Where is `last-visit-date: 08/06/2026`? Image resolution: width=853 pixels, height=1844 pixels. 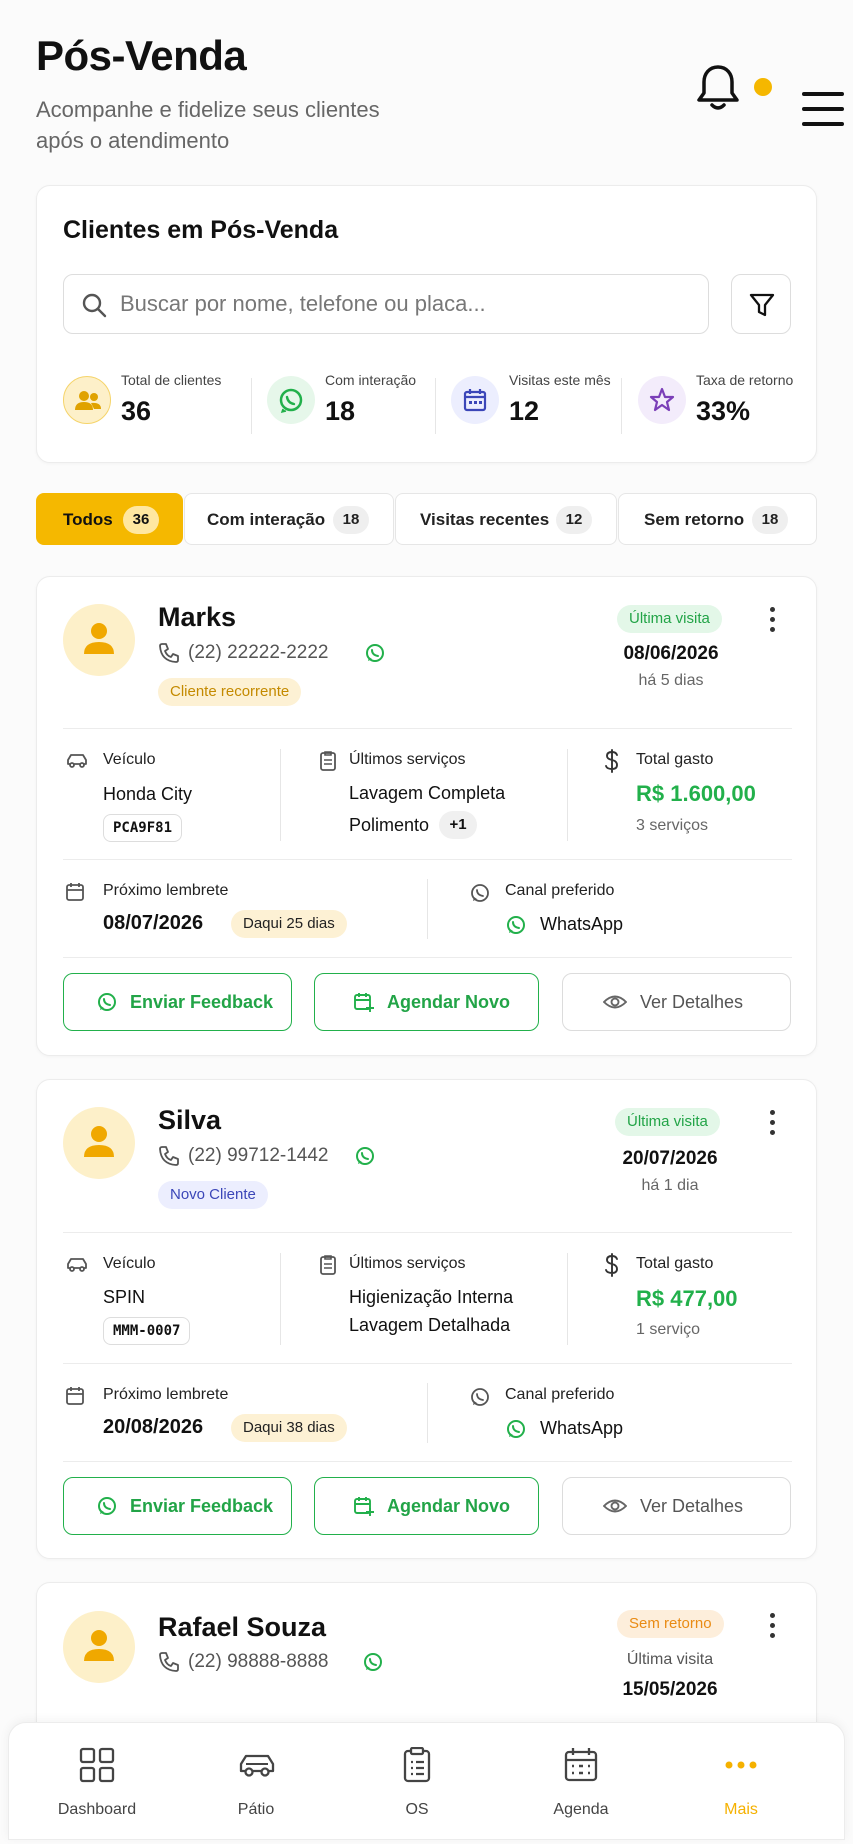
last-visit-date: 08/06/2026 is located at coordinates (671, 653).